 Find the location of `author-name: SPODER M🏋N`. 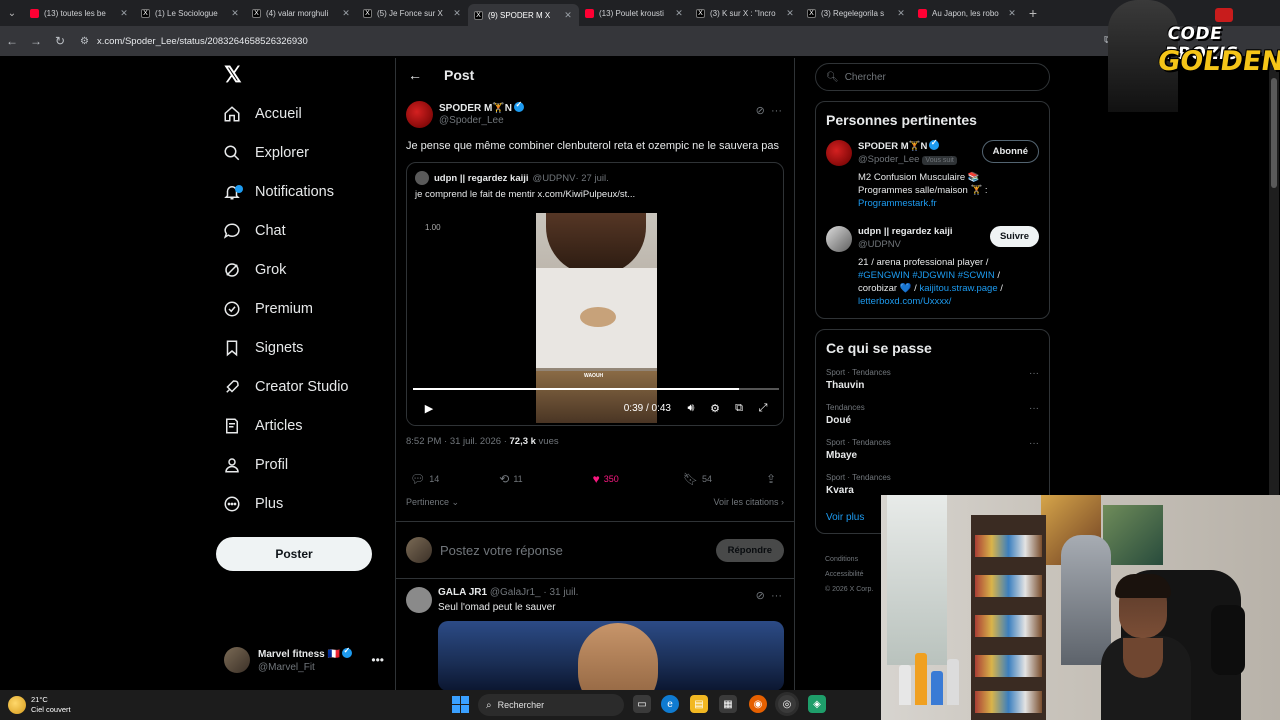

author-name: SPODER M🏋N is located at coordinates (475, 108).